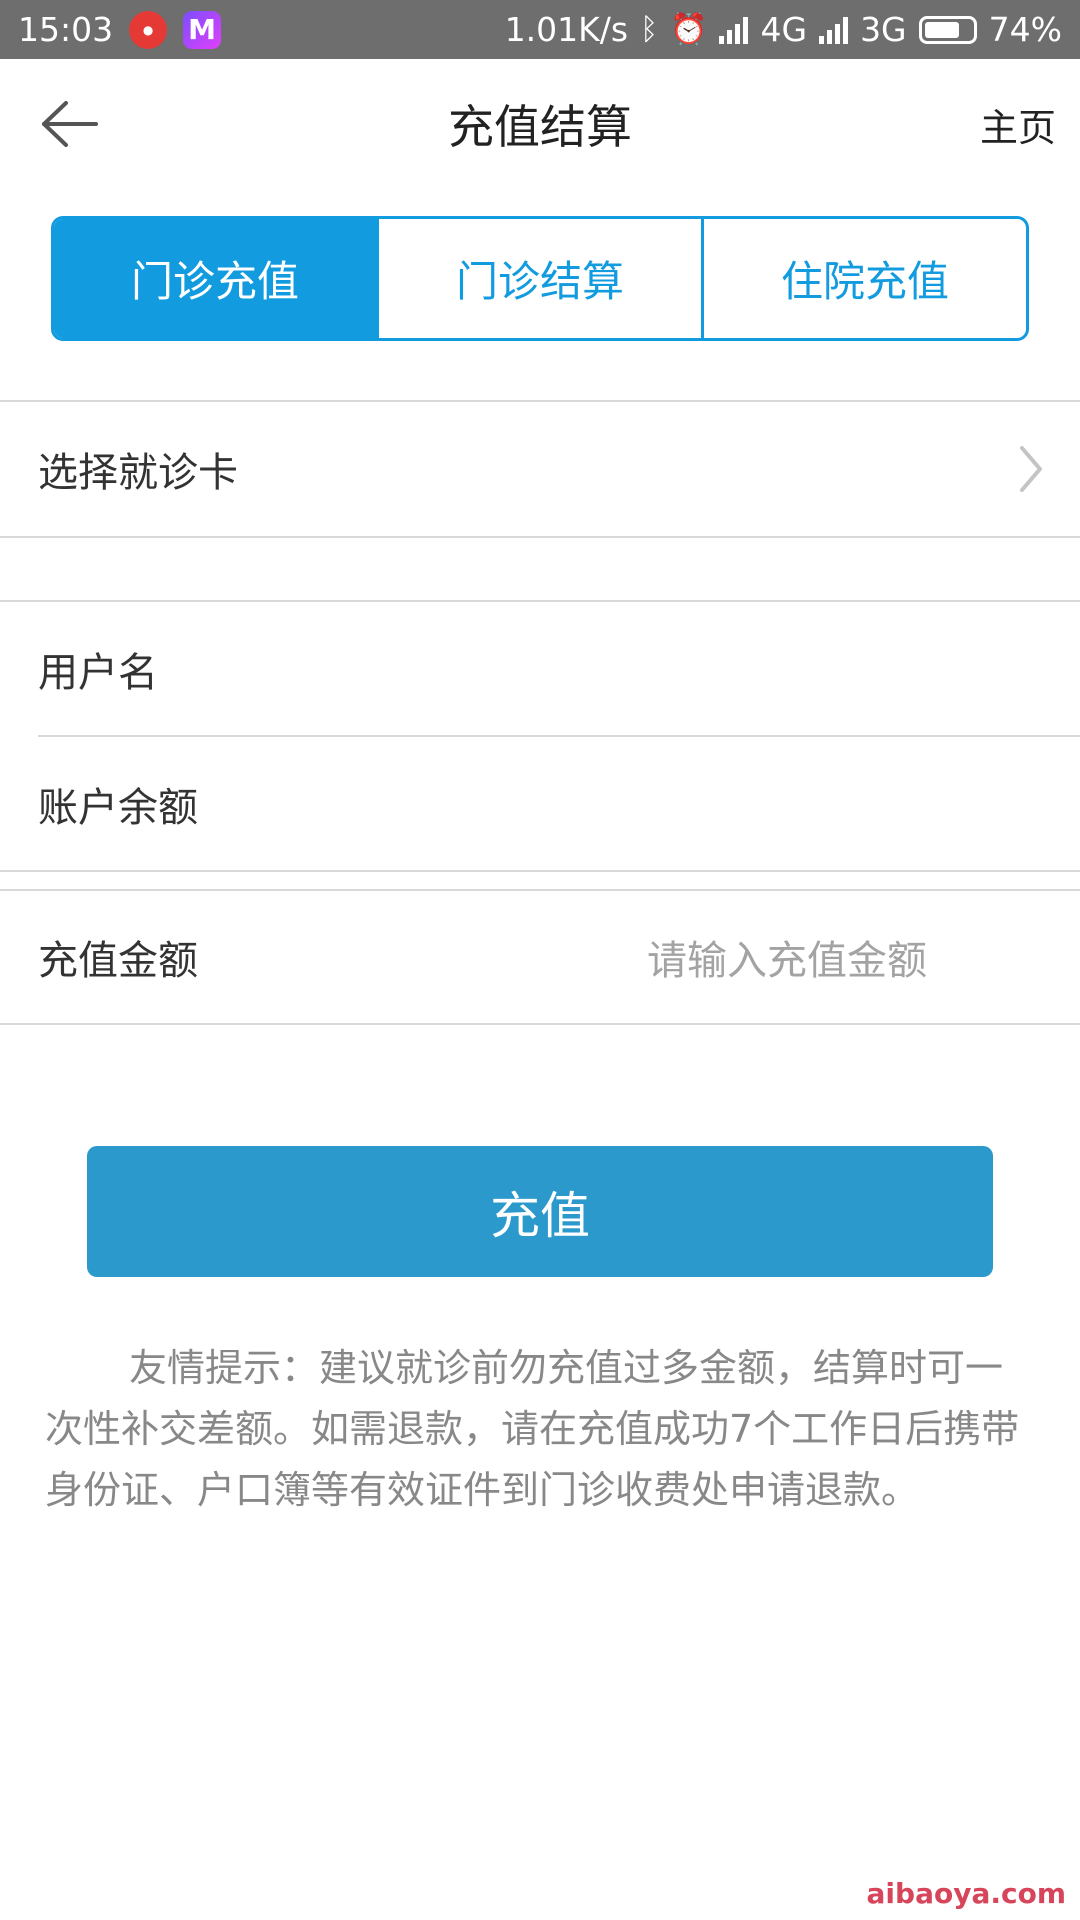 The height and width of the screenshot is (1920, 1080). Describe the element at coordinates (98, 673) in the screenshot. I see `username-label: 用户名` at that location.